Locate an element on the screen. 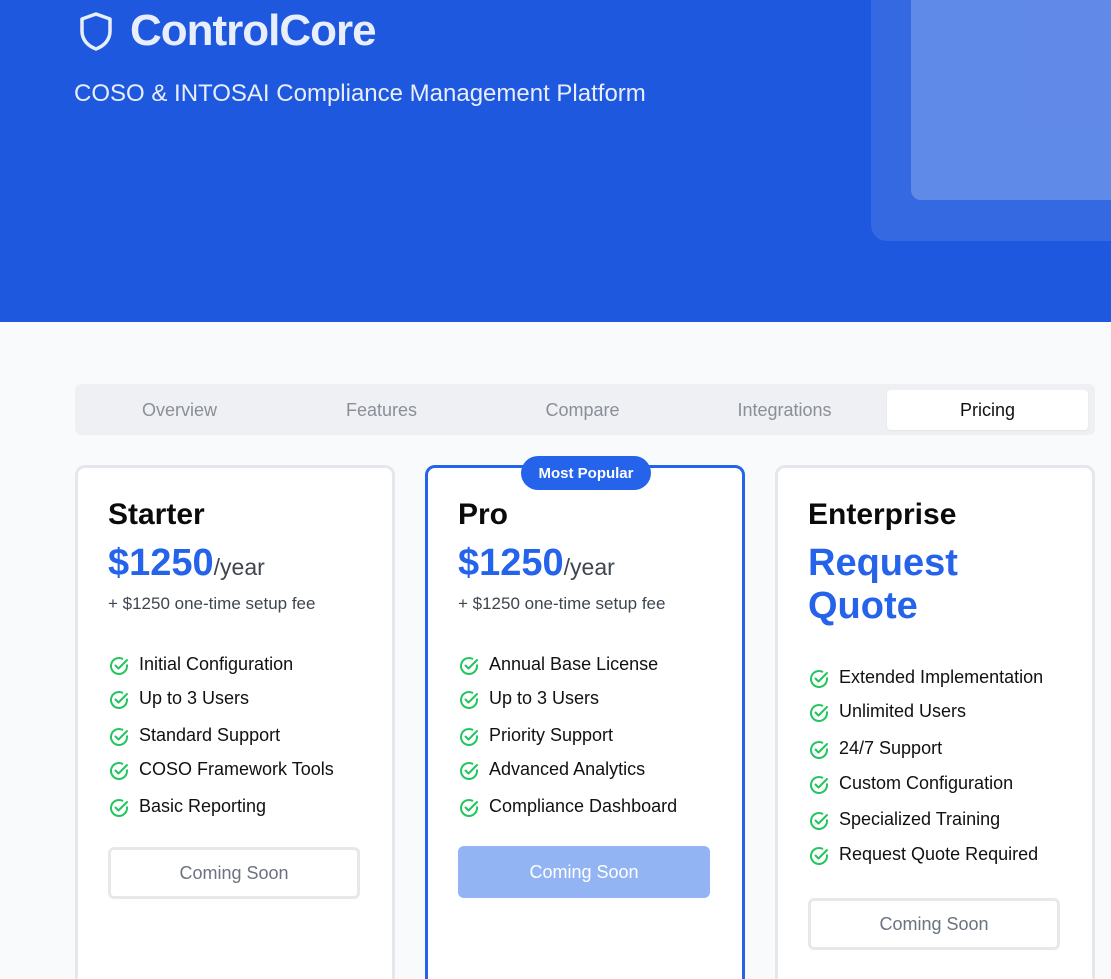  feature-item: Specialized Training is located at coordinates (904, 819).